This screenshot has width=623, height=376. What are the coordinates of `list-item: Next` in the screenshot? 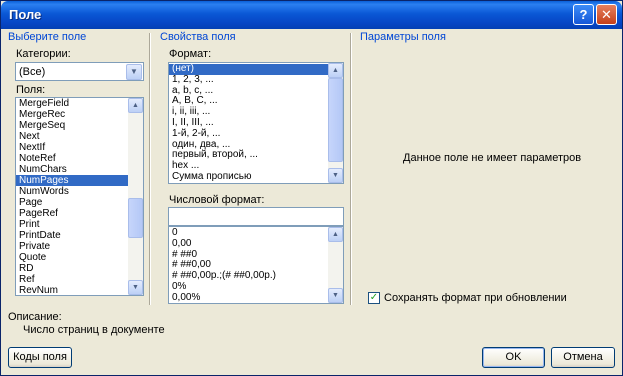 It's located at (72, 136).